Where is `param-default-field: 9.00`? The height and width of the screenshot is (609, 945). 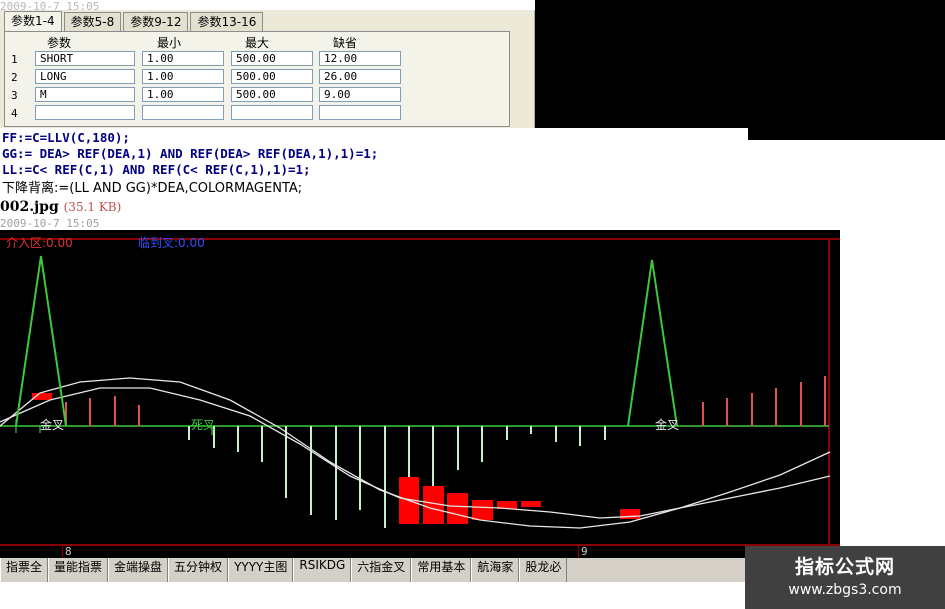 param-default-field: 9.00 is located at coordinates (360, 94).